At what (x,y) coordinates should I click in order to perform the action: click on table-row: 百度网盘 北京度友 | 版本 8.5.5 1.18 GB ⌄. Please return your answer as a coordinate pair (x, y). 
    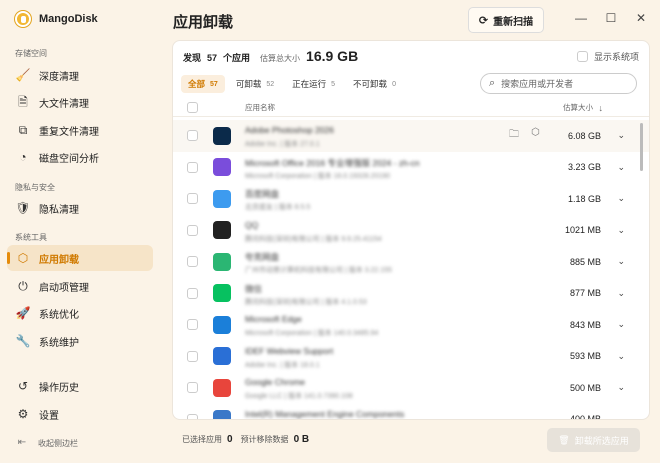
    Looking at the image, I should click on (411, 199).